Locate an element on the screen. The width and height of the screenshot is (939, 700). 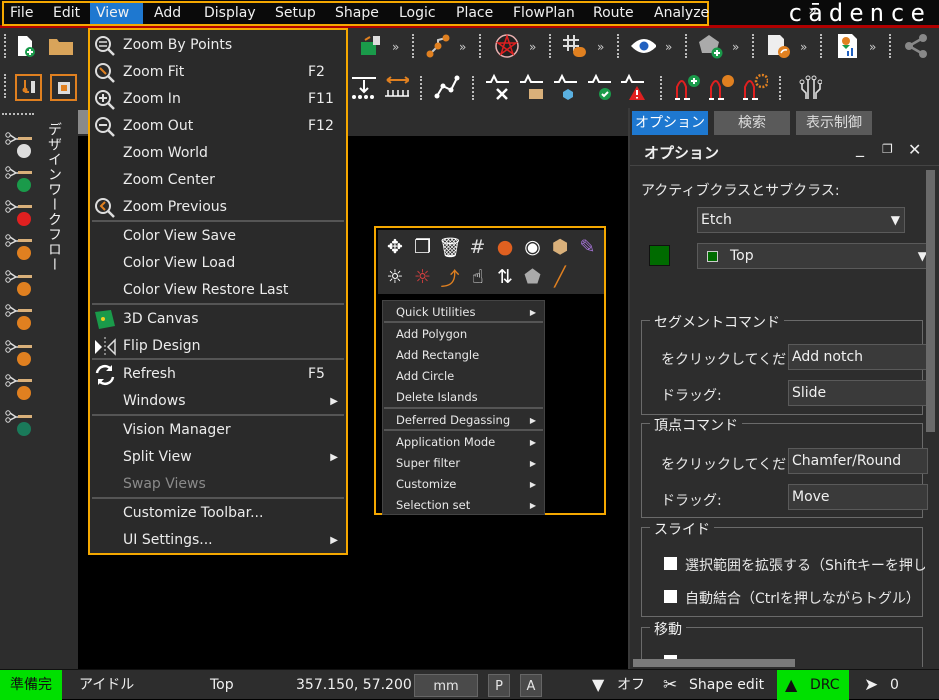
popup-item-add-circle: Add Circle is located at coordinates (463, 376).